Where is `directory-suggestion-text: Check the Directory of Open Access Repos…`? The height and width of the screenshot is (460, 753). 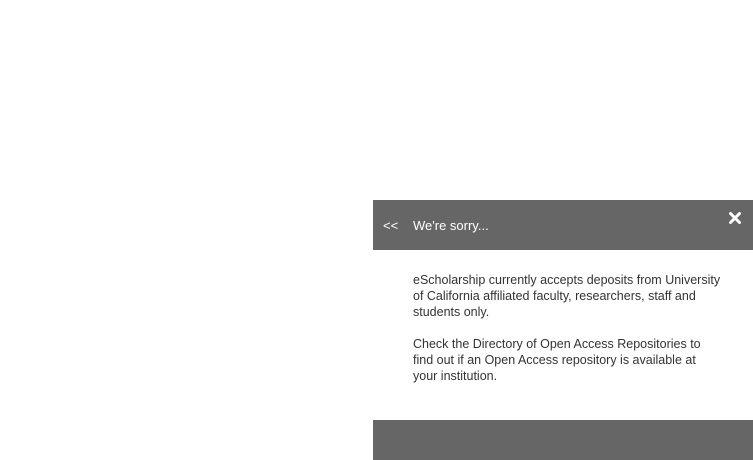
directory-suggestion-text: Check the Directory of Open Access Repos… is located at coordinates (557, 360).